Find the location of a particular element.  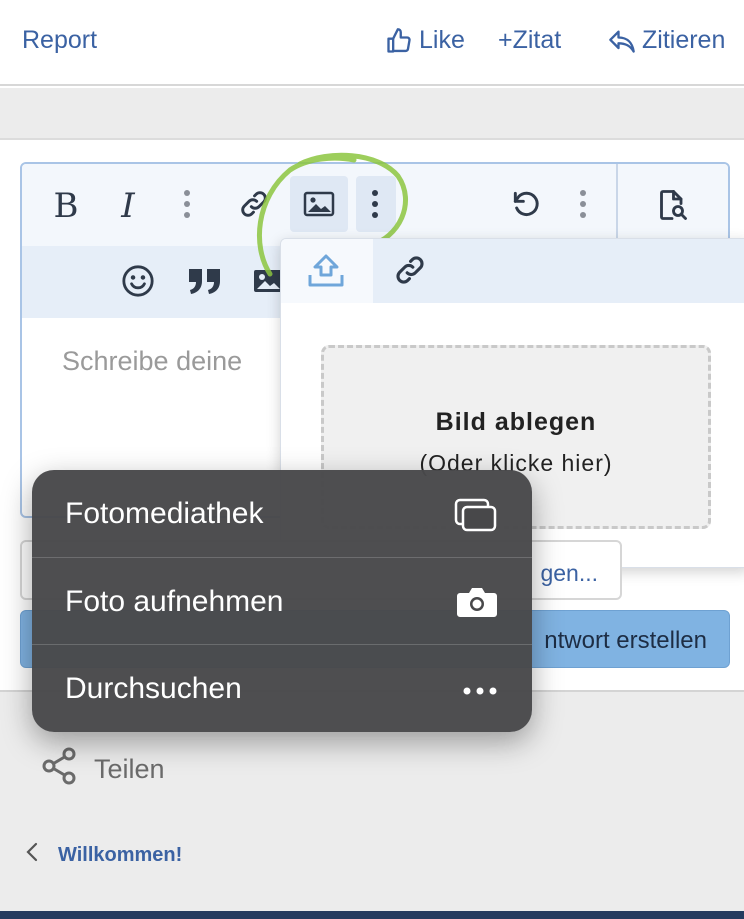

report-link: Report is located at coordinates (59, 40).